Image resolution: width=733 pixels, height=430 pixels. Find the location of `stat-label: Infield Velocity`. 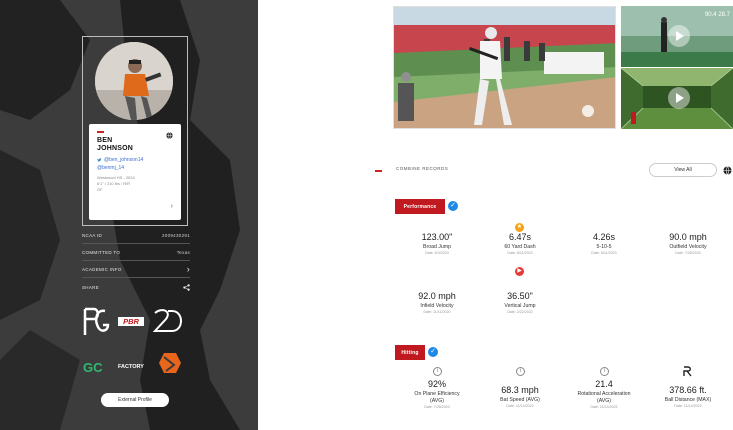

stat-label: Infield Velocity is located at coordinates (437, 306).